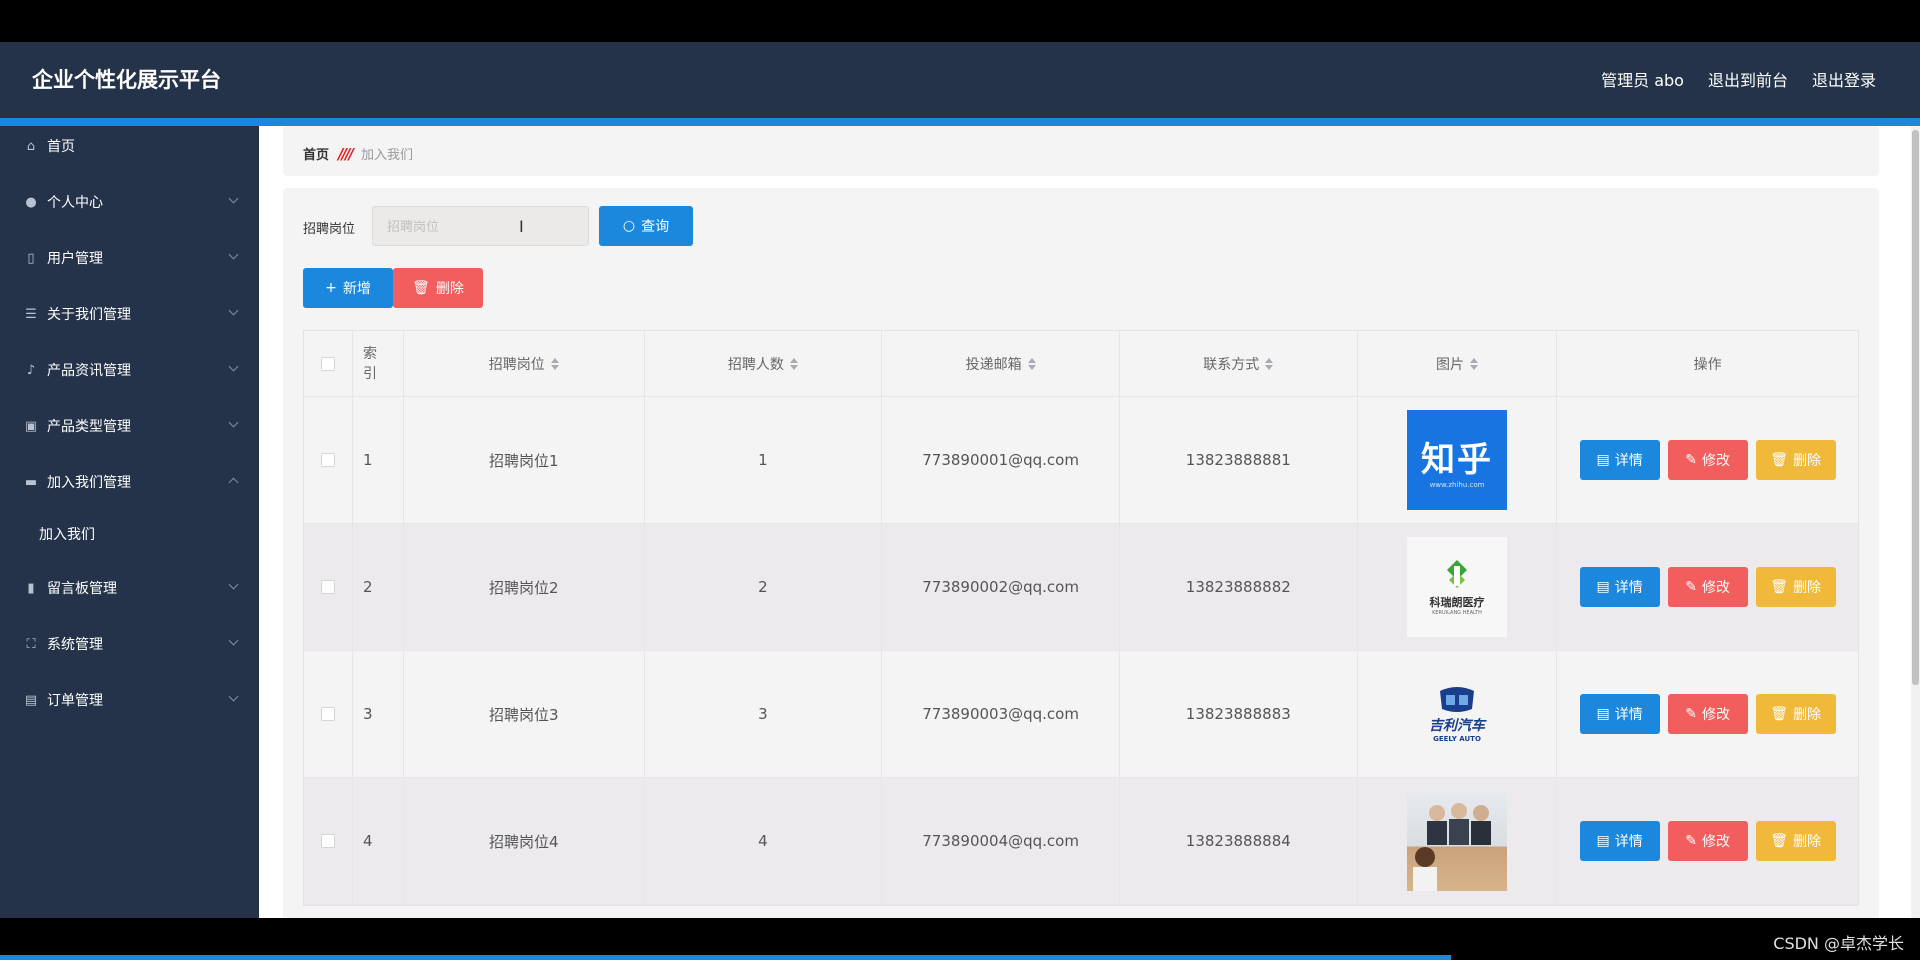 This screenshot has height=960, width=1920. Describe the element at coordinates (129, 314) in the screenshot. I see `sidebar-item-about-management: ☰ 关于我们管理` at that location.